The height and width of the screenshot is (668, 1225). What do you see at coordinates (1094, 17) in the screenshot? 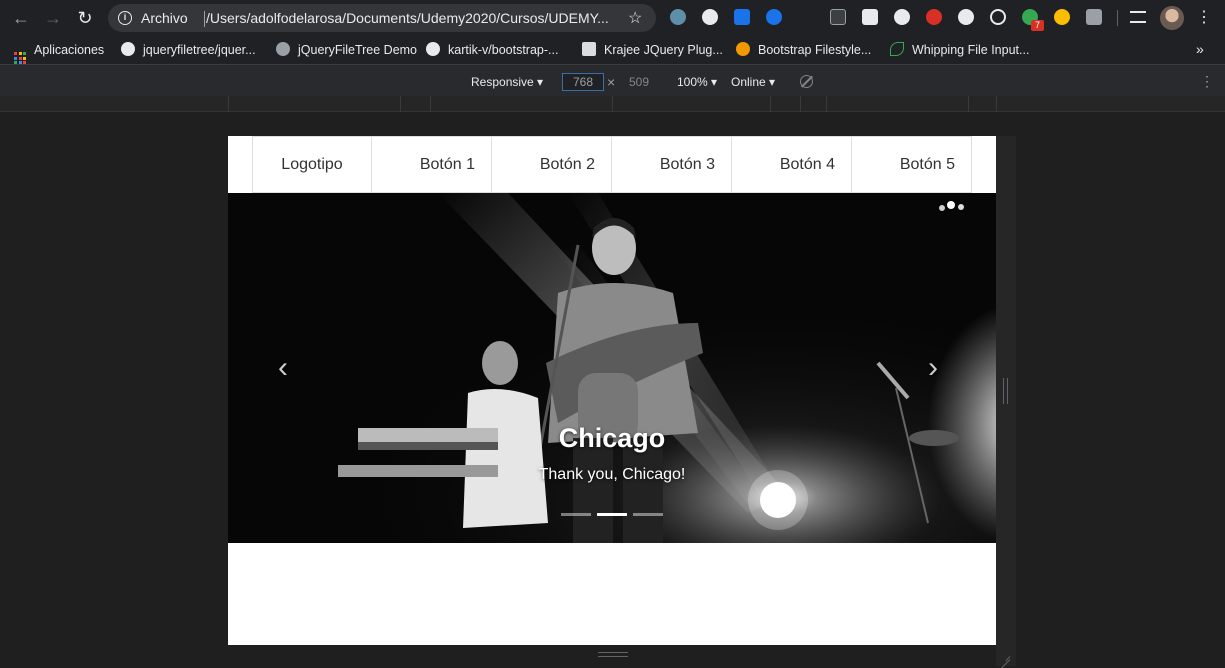
I see `extension-code-icon` at bounding box center [1094, 17].